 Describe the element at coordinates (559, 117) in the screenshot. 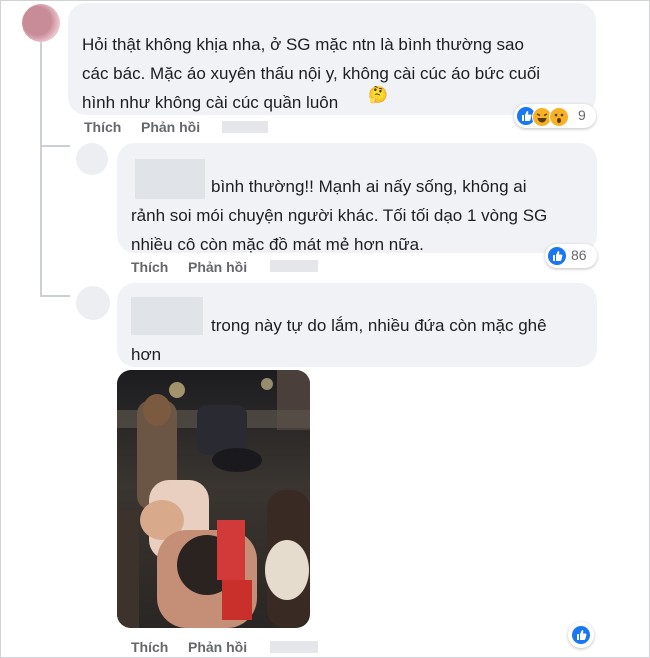

I see `wow-icon` at that location.